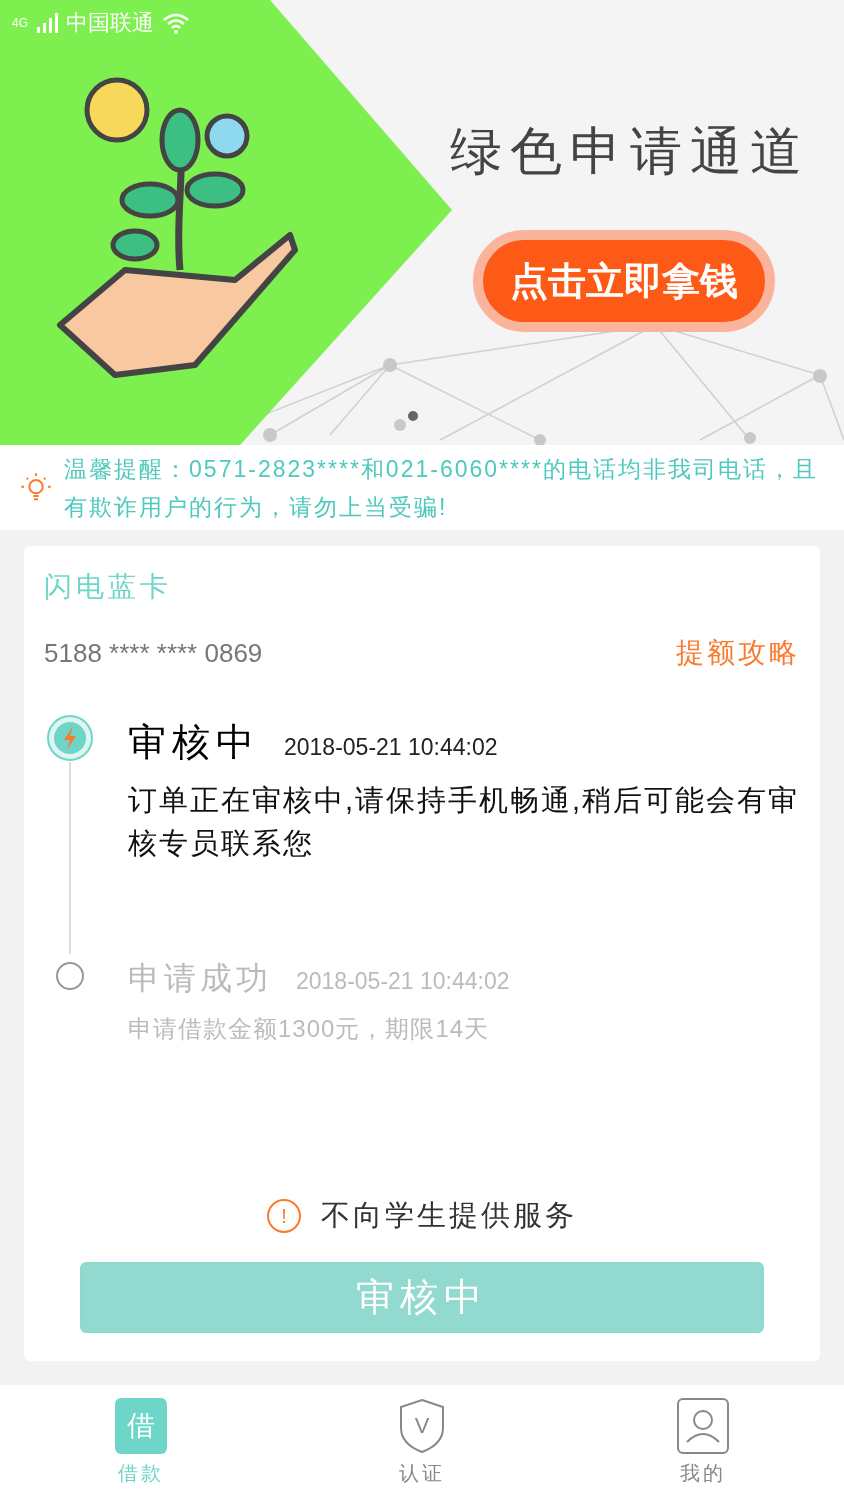 The height and width of the screenshot is (1500, 844). What do you see at coordinates (108, 587) in the screenshot?
I see `card-name: 闪电蓝卡` at bounding box center [108, 587].